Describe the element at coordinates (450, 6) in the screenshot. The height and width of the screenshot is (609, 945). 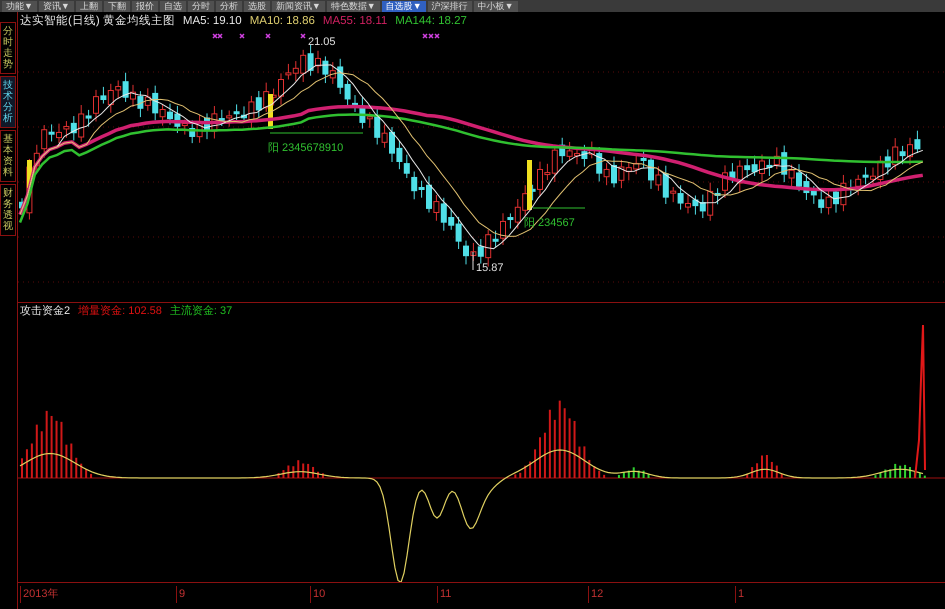
I see `toolbar-button: 沪深排行` at that location.